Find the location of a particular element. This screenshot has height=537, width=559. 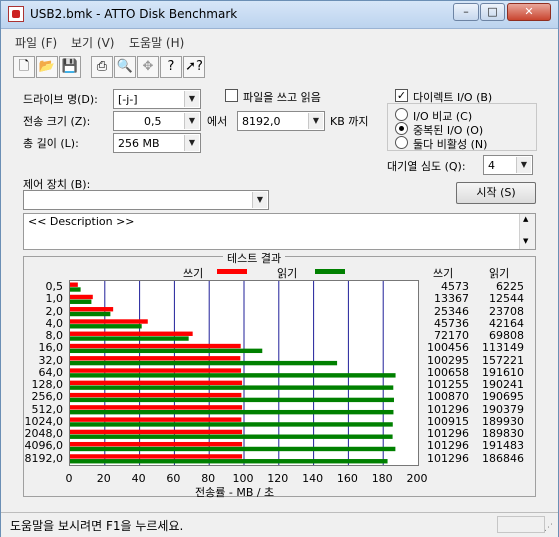

write-value: 100870 is located at coordinates (448, 397).